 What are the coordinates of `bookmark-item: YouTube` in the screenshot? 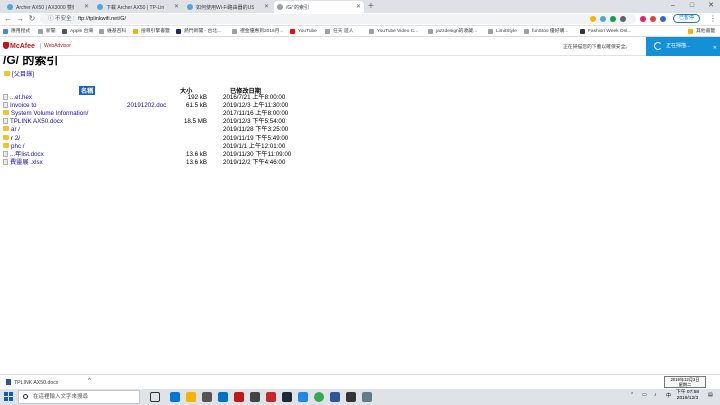 It's located at (303, 31).